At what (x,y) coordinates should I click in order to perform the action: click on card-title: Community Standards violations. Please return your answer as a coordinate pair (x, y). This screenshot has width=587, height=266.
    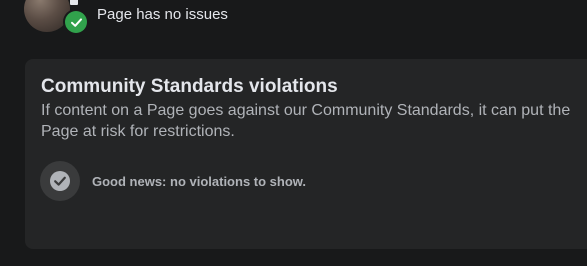
    Looking at the image, I should click on (189, 86).